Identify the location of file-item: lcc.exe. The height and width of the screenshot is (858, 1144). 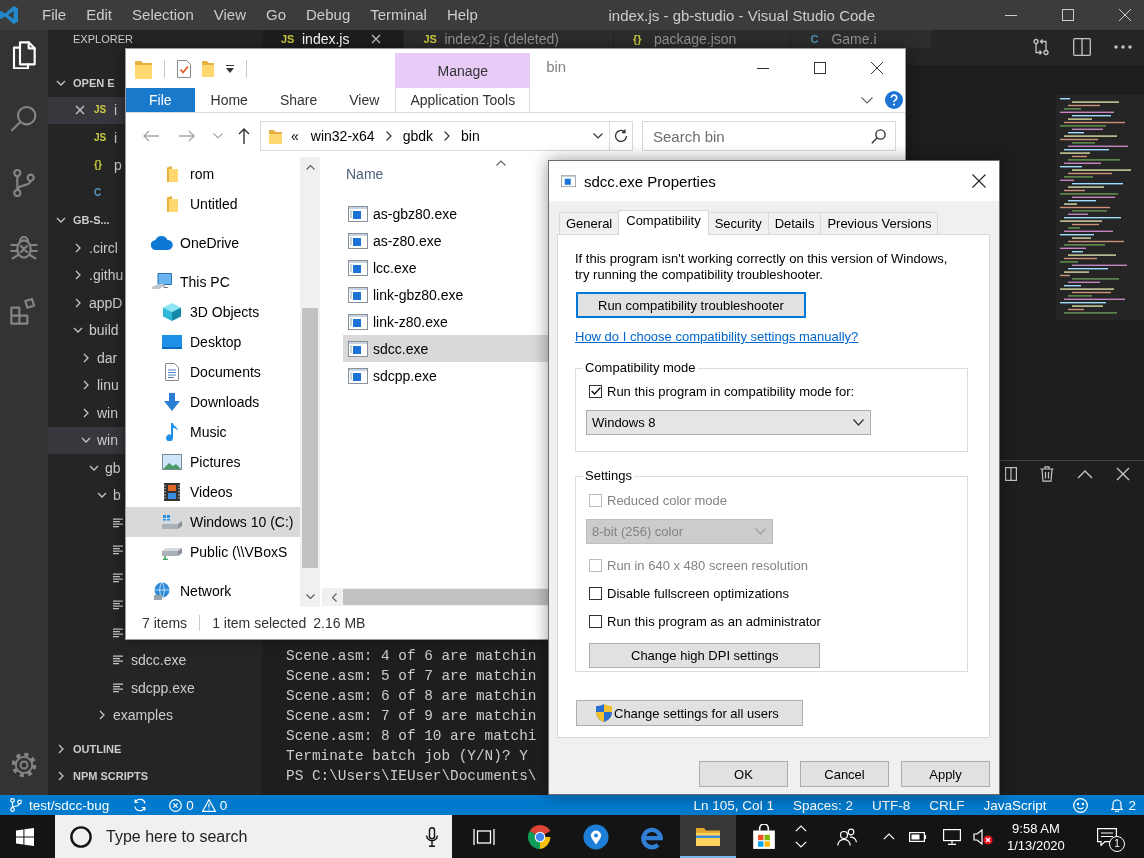
(445, 267).